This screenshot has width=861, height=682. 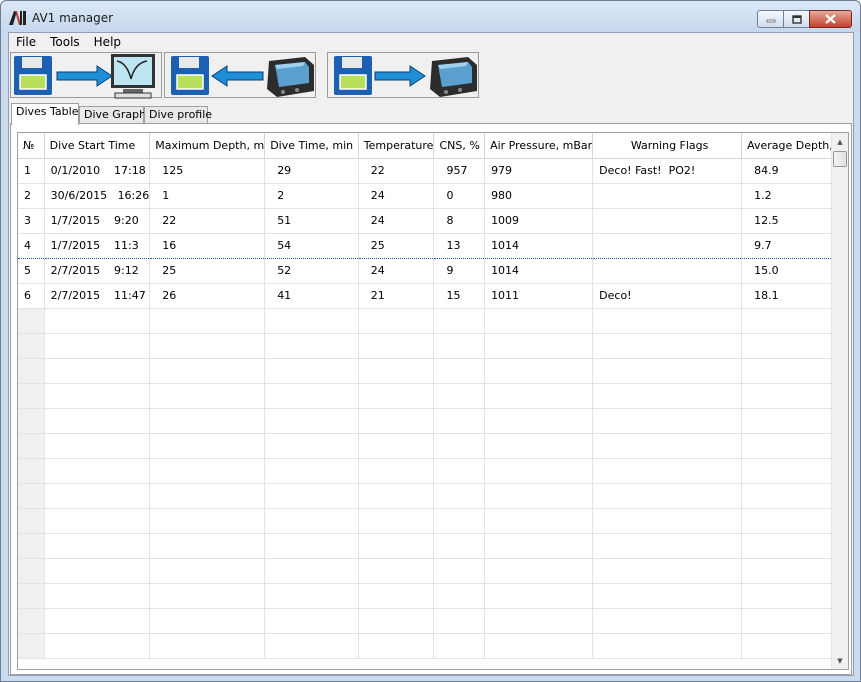 I want to click on table-cell: 979, so click(x=539, y=171).